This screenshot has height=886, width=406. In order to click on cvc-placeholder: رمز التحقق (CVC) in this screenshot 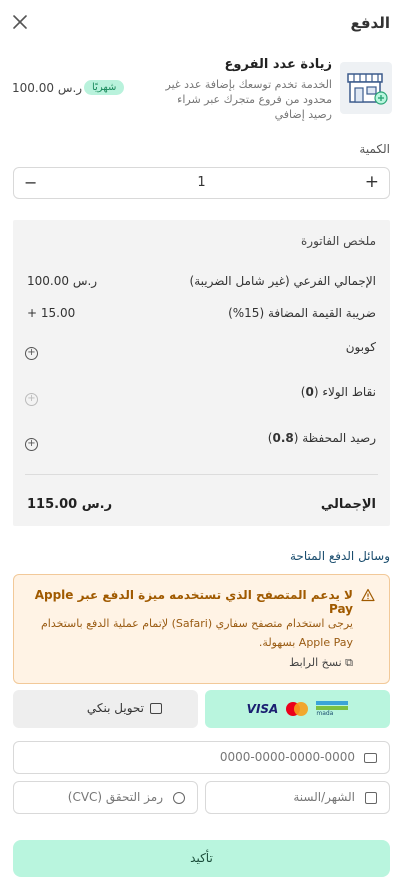, I will do `click(115, 797)`.